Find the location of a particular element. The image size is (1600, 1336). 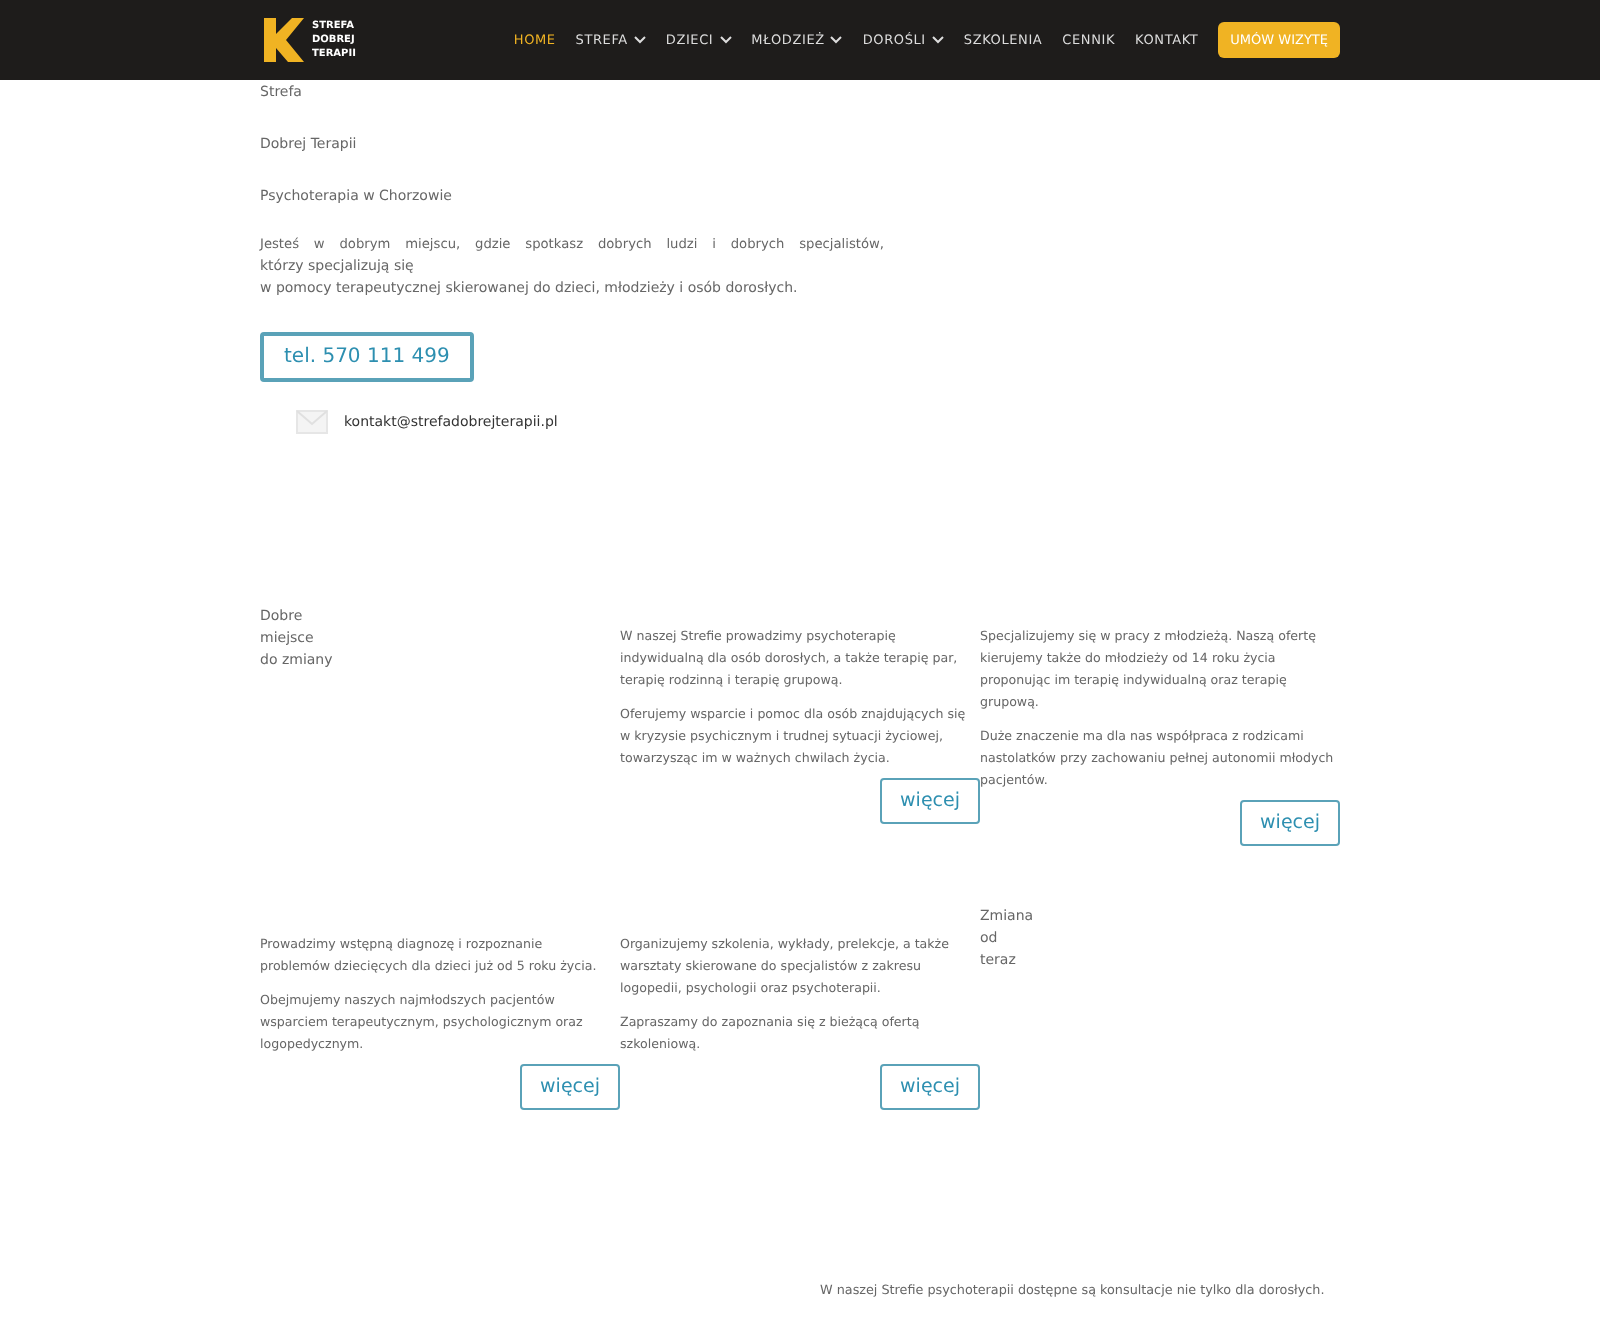

logo-icon is located at coordinates (282, 40).